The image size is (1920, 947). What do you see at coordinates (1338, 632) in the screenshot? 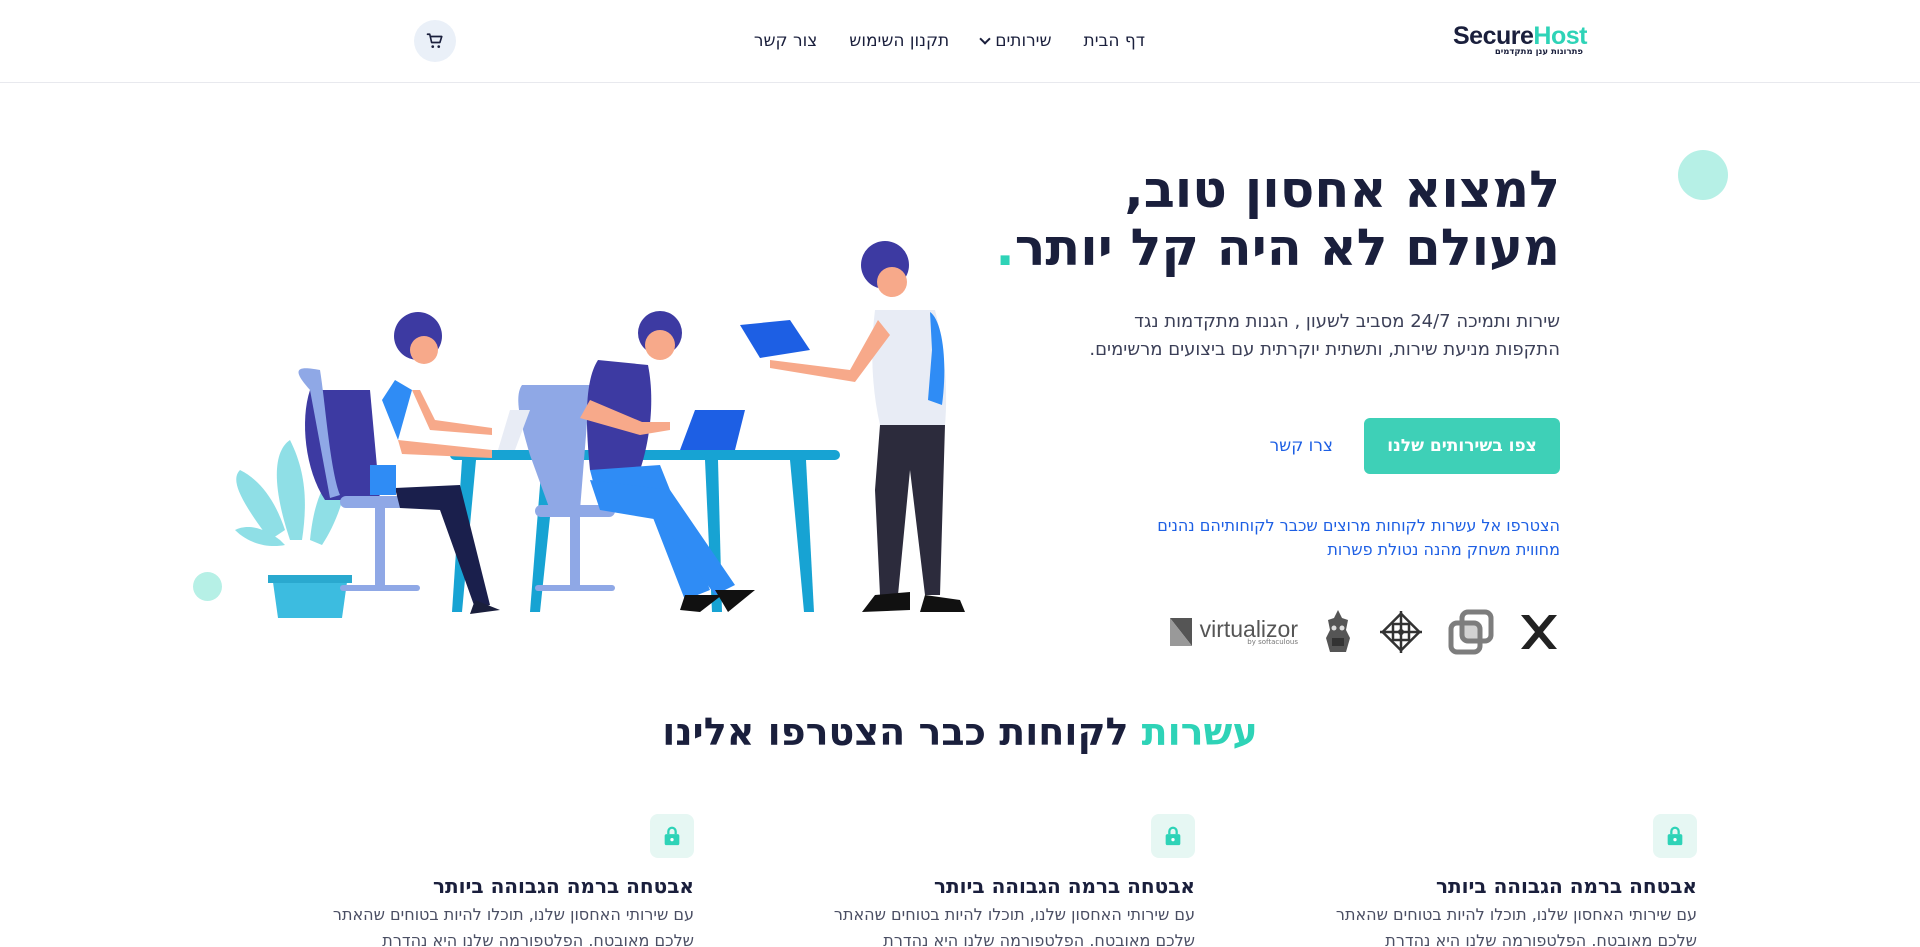
I see `knight-logo-icon` at bounding box center [1338, 632].